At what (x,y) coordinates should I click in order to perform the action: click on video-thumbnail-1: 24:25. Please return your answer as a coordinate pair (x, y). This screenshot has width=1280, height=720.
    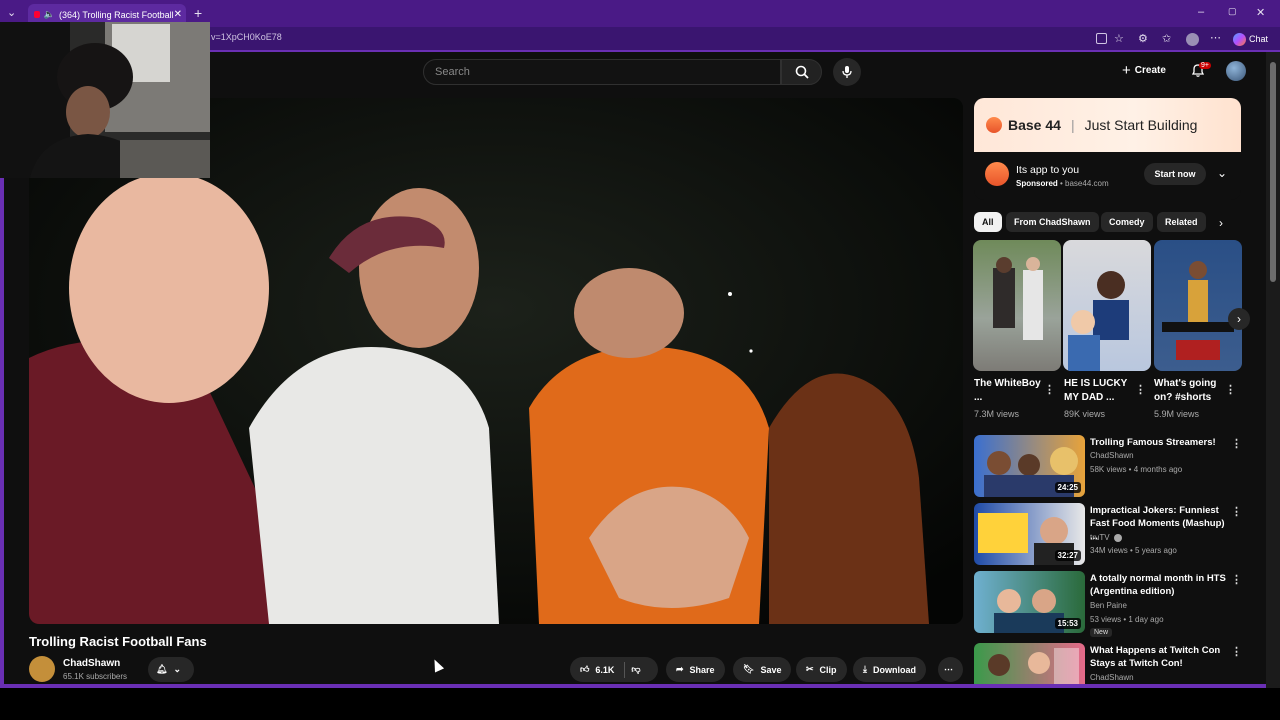
    Looking at the image, I should click on (1029, 466).